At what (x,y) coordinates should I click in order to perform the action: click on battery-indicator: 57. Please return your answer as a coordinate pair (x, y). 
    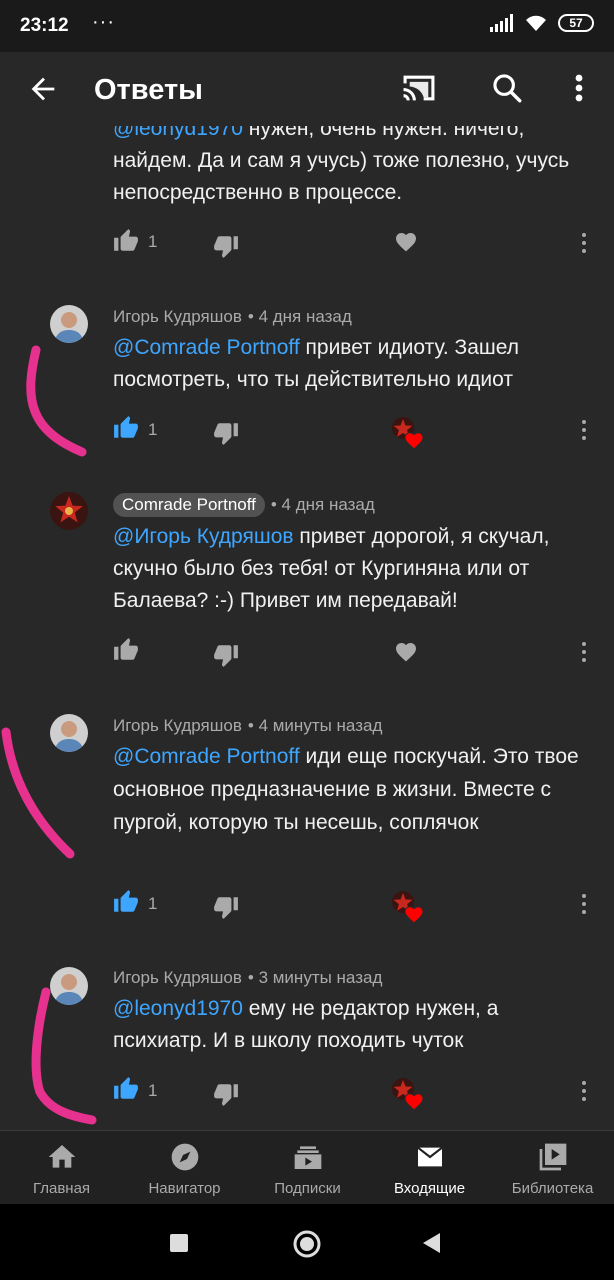
    Looking at the image, I should click on (576, 23).